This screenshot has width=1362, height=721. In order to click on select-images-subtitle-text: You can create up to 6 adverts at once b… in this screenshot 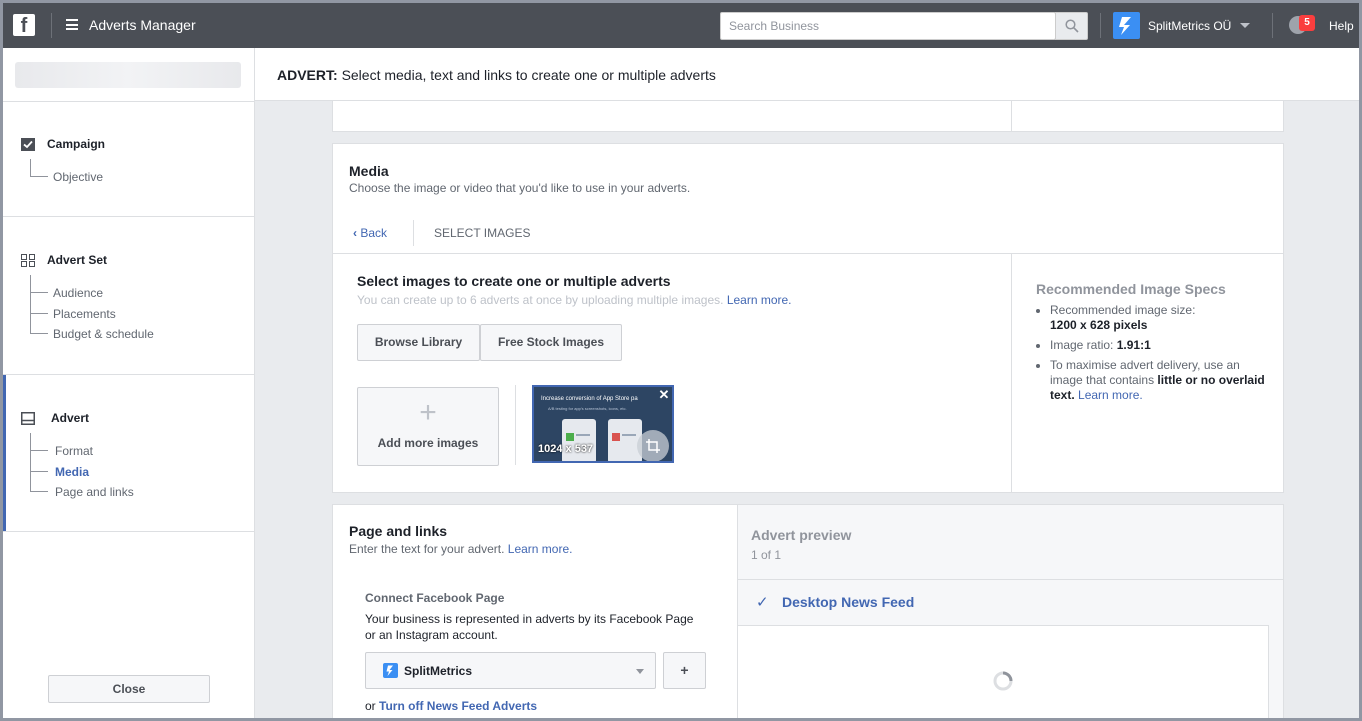, I will do `click(540, 300)`.